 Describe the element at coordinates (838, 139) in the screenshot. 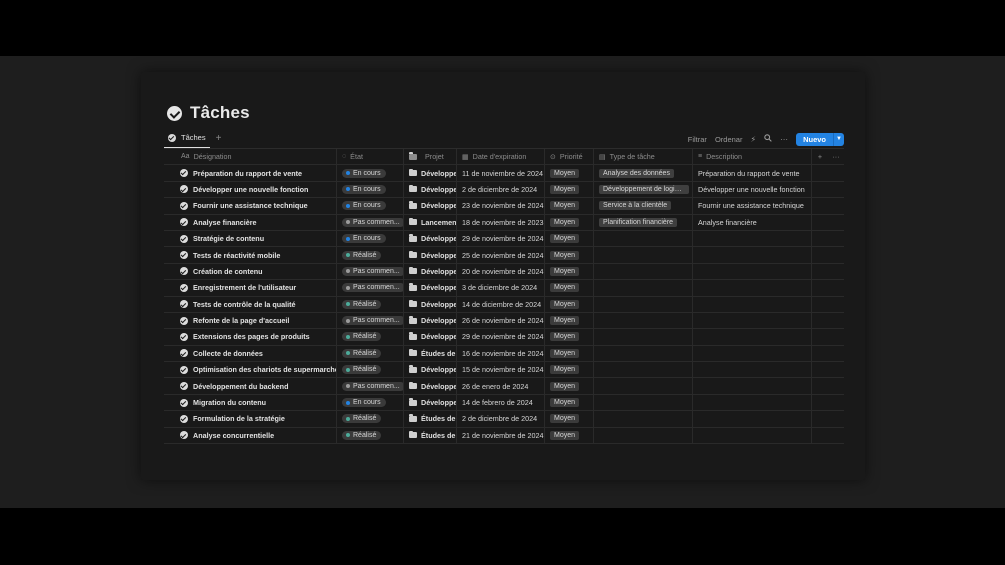

I see `chevron-down-icon: ▼` at that location.